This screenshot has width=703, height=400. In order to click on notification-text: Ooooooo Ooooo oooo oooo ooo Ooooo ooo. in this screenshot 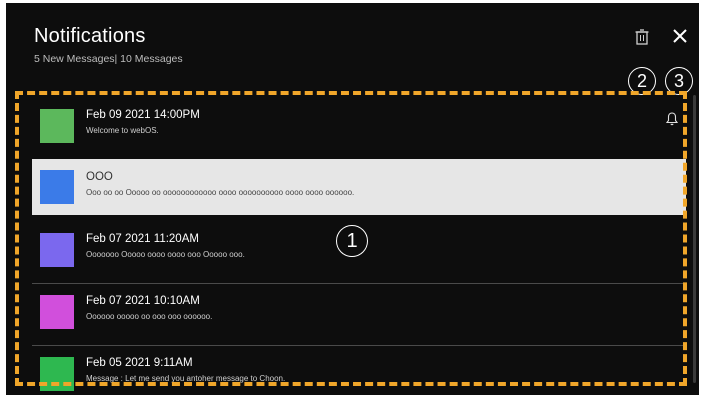, I will do `click(165, 254)`.